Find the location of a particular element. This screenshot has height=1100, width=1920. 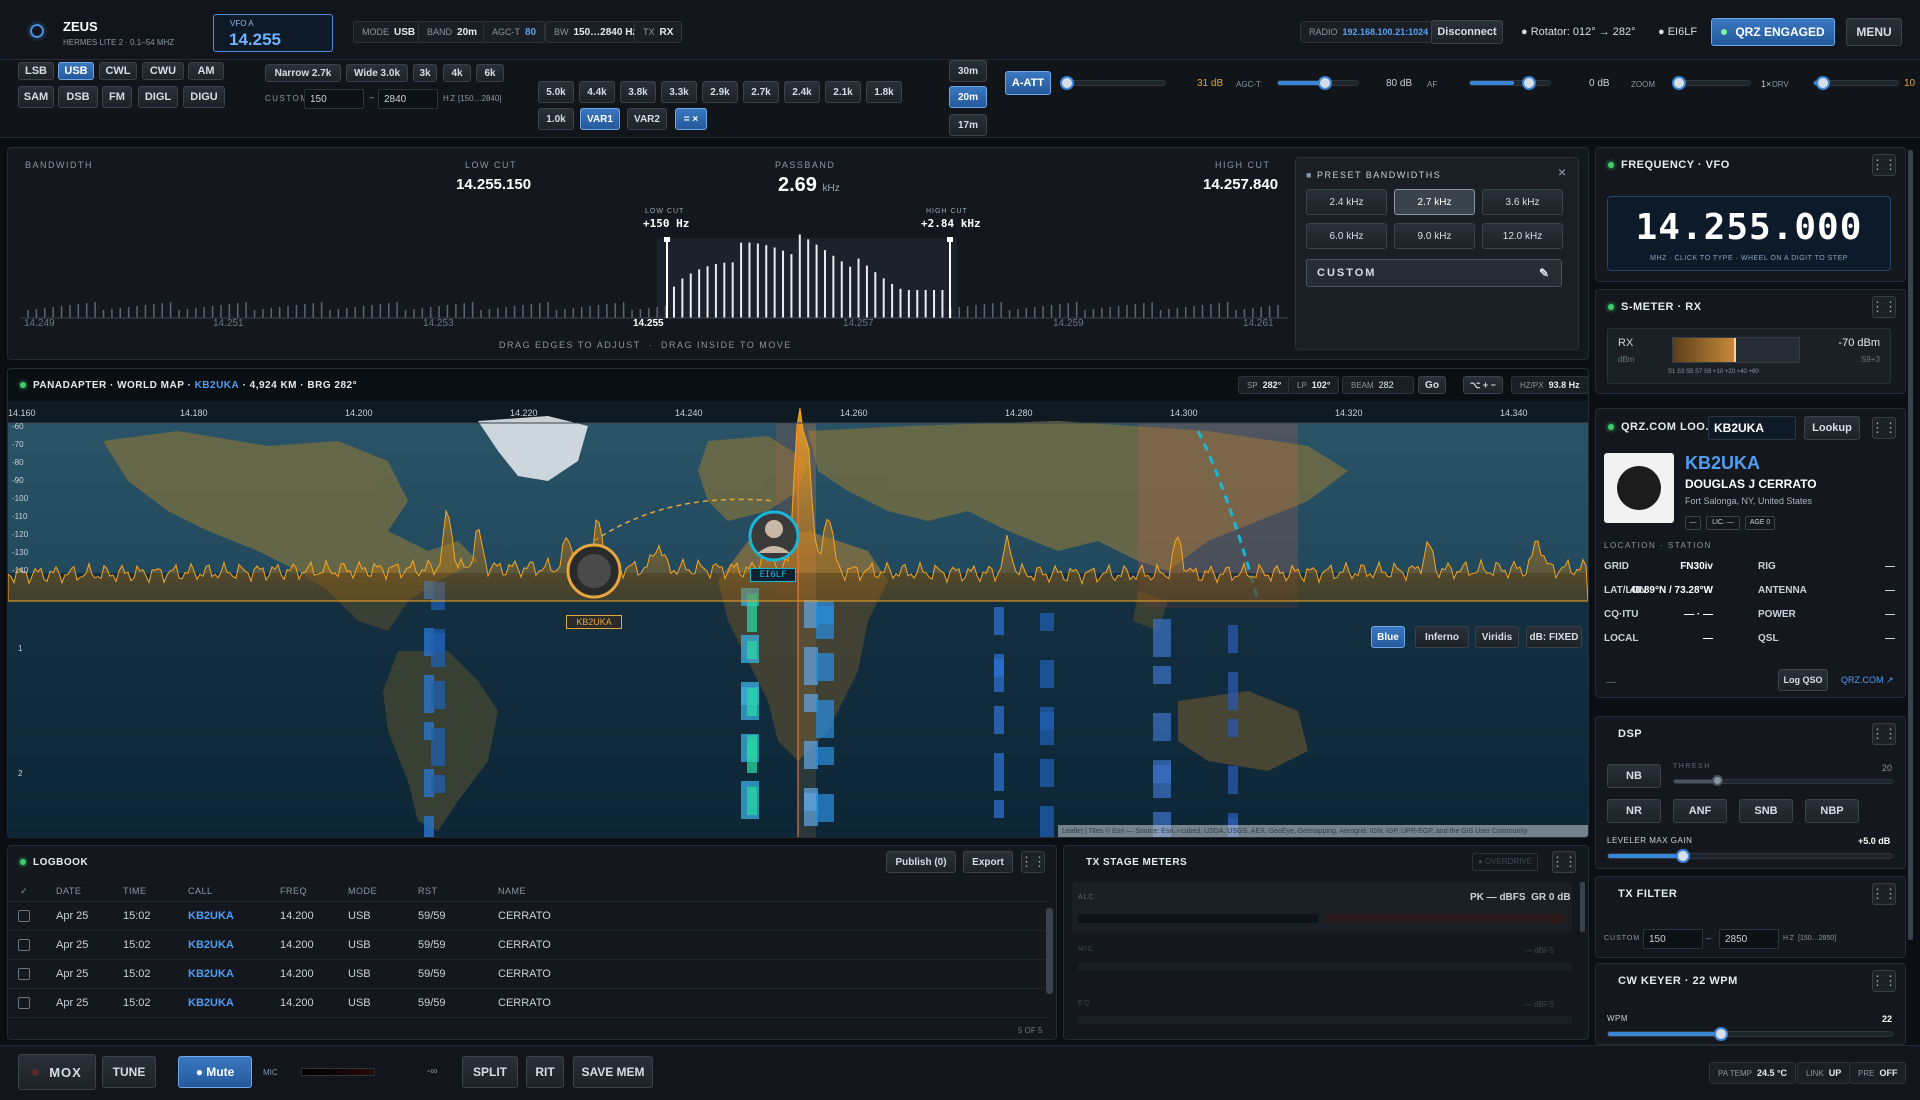

band-17m-button: 17m is located at coordinates (968, 125).